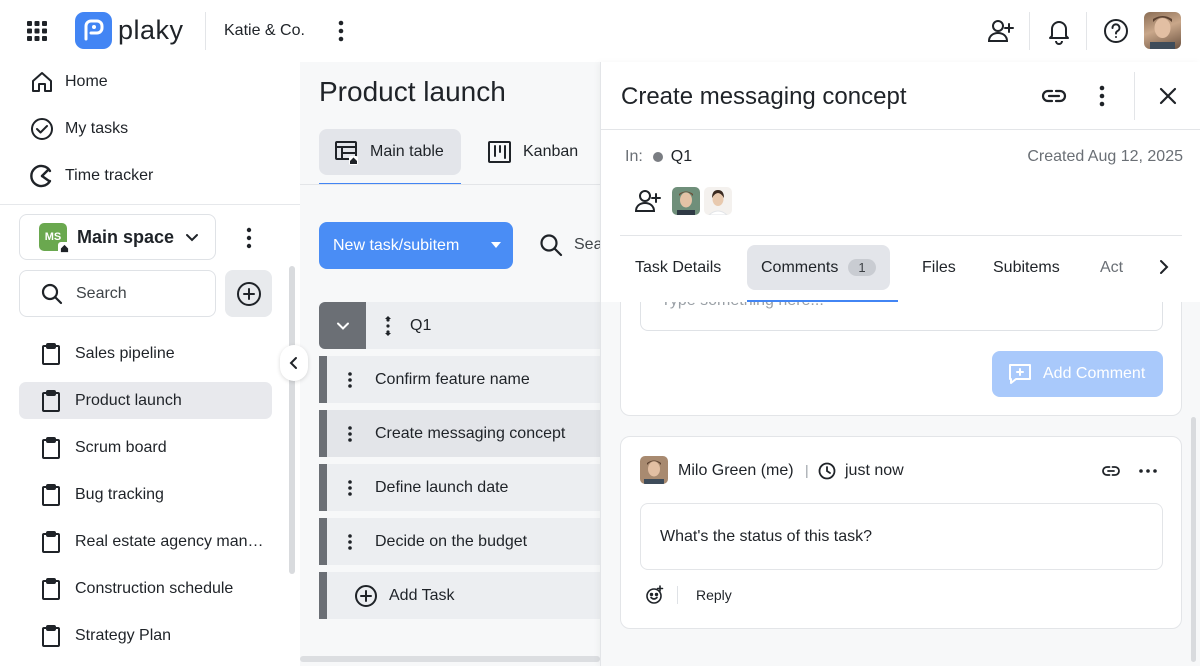 The image size is (1200, 666). I want to click on plaky-logo: plaky, so click(129, 30).